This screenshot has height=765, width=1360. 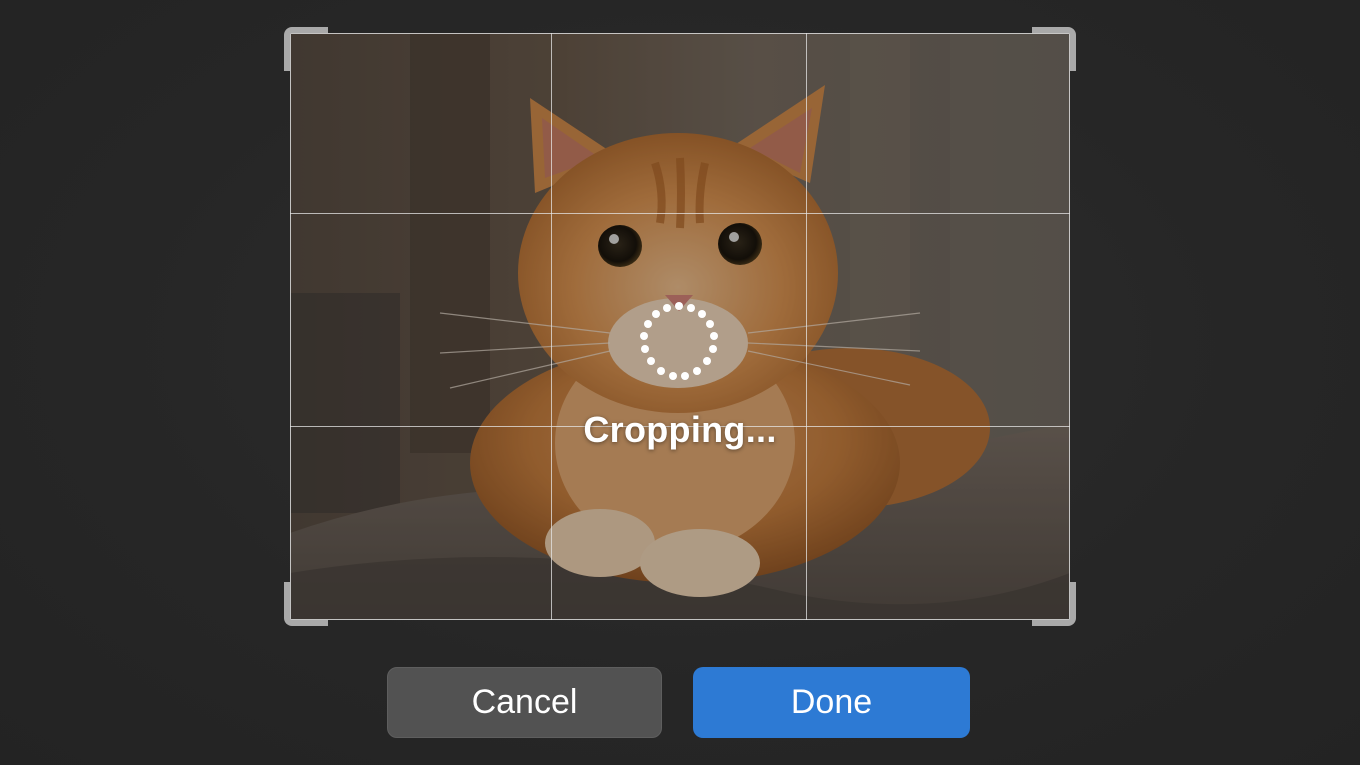 I want to click on crop-handle-top-right, so click(x=1054, y=49).